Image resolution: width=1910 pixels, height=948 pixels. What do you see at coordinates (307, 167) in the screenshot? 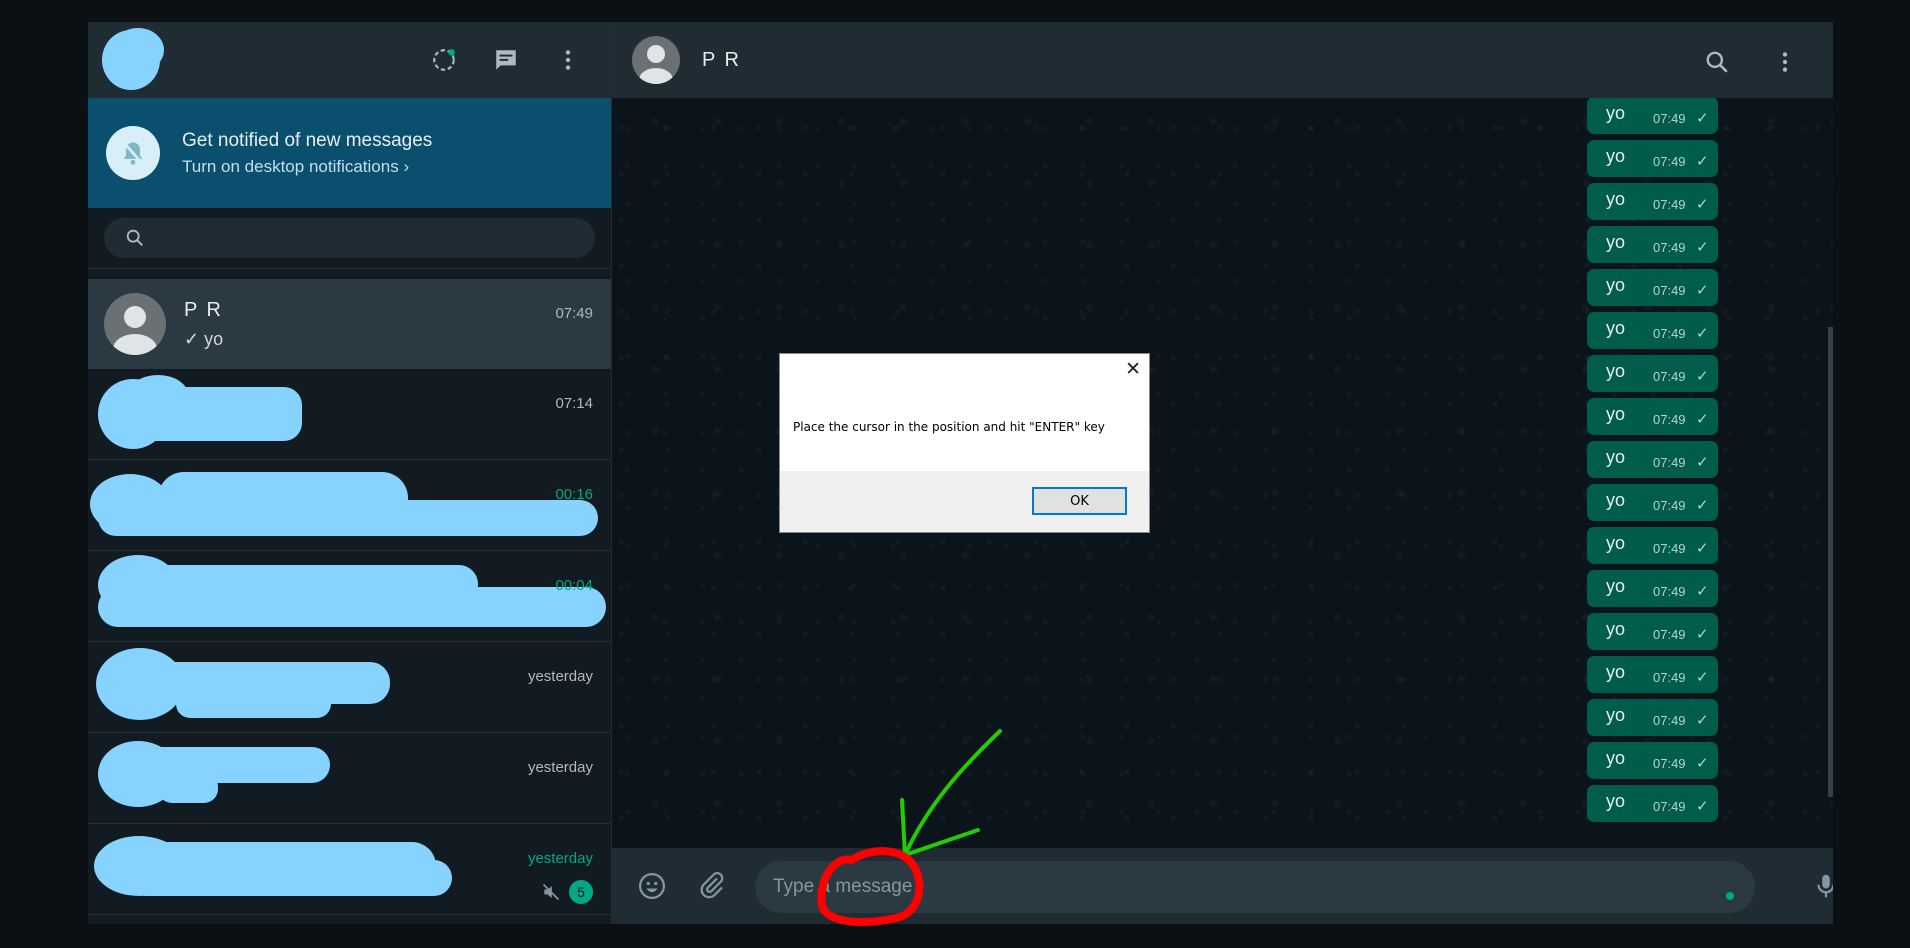
I see `notification-link: Turn on desktop notifications ›` at bounding box center [307, 167].